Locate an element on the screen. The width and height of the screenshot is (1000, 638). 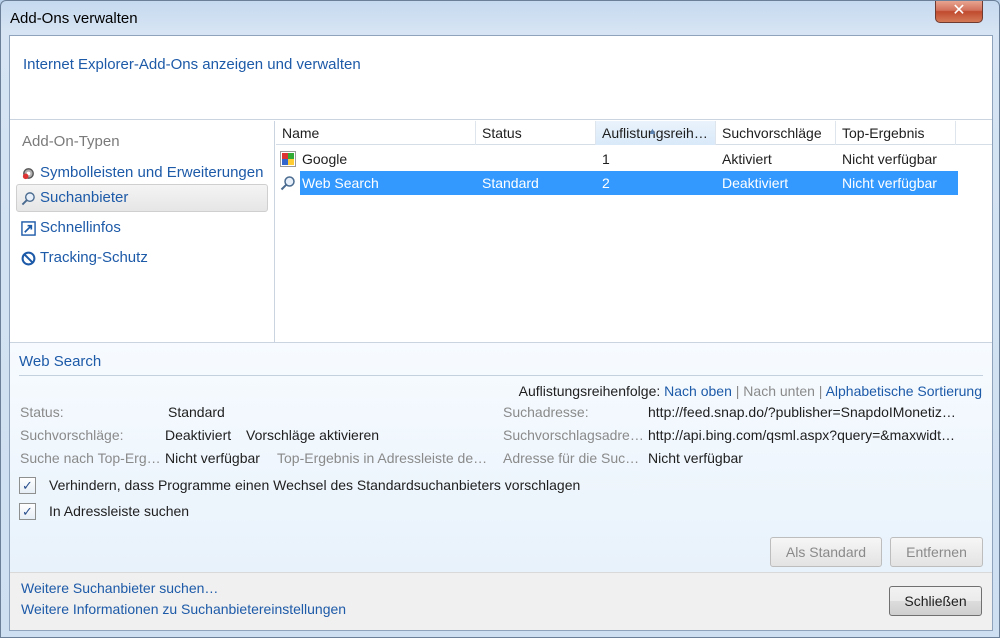
move-up-link: Nach oben is located at coordinates (698, 391).